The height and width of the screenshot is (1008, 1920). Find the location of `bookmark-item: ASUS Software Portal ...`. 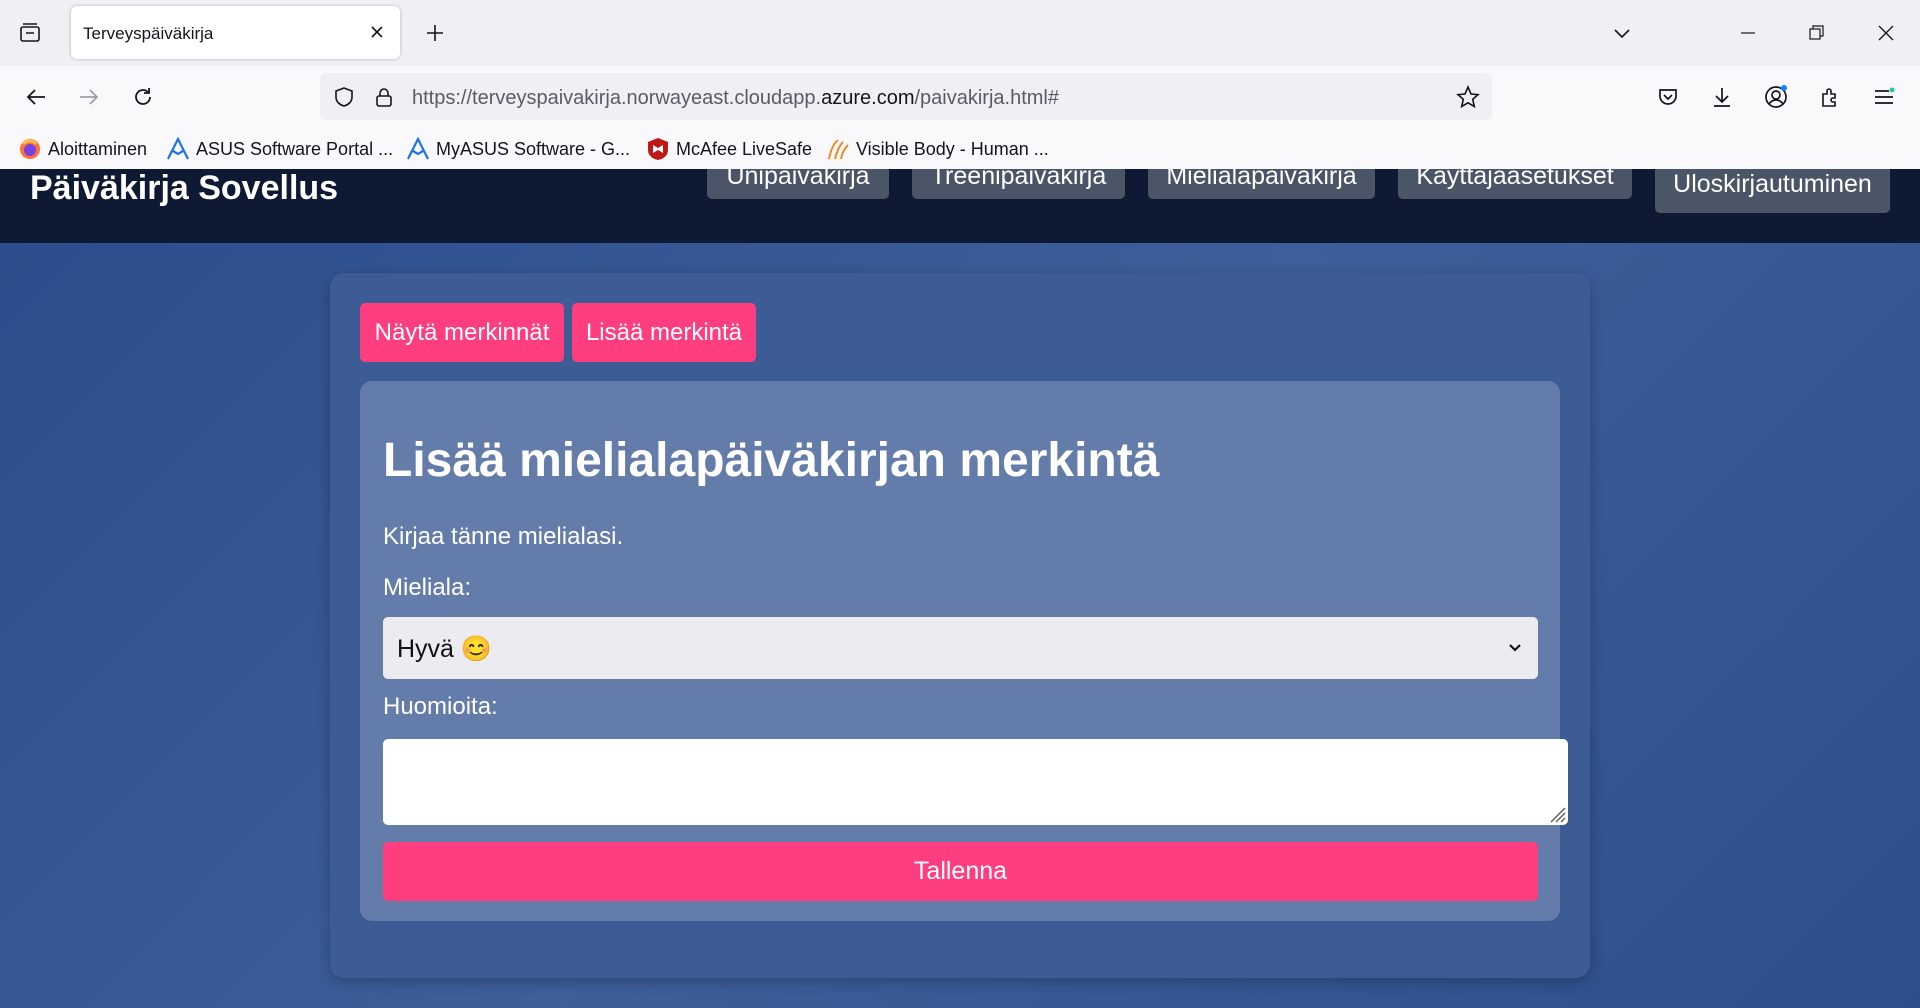

bookmark-item: ASUS Software Portal ... is located at coordinates (279, 149).